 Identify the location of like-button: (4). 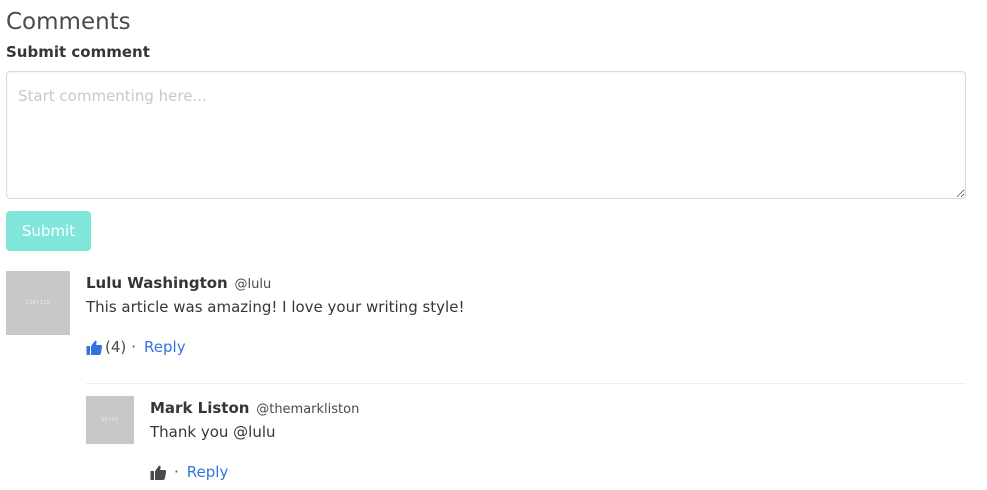
(106, 347).